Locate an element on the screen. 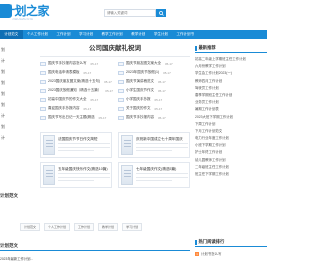 The image size is (320, 265). card-title: 七年级国庆作文(精选5篇) is located at coordinates (156, 169).